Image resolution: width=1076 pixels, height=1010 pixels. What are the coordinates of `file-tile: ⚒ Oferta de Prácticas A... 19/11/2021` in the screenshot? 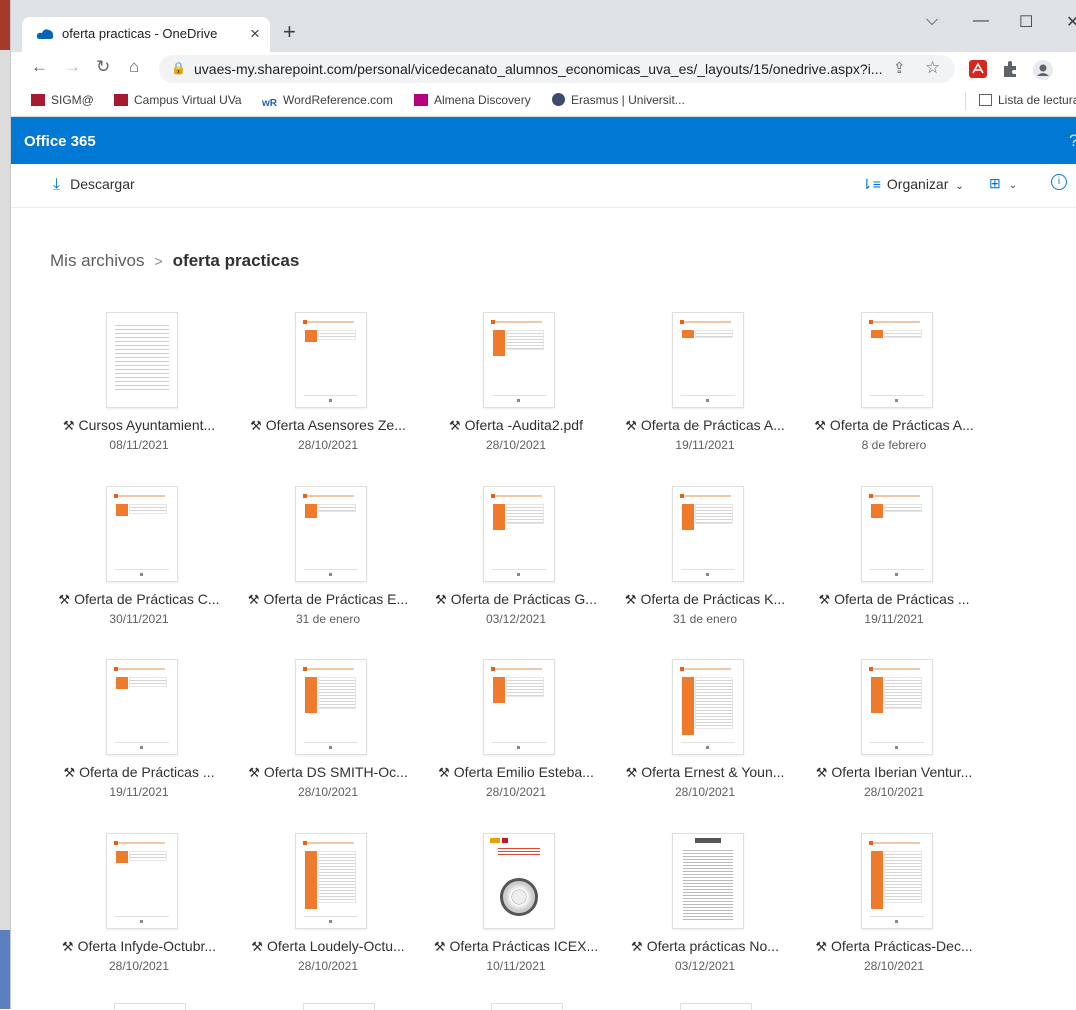 It's located at (705, 387).